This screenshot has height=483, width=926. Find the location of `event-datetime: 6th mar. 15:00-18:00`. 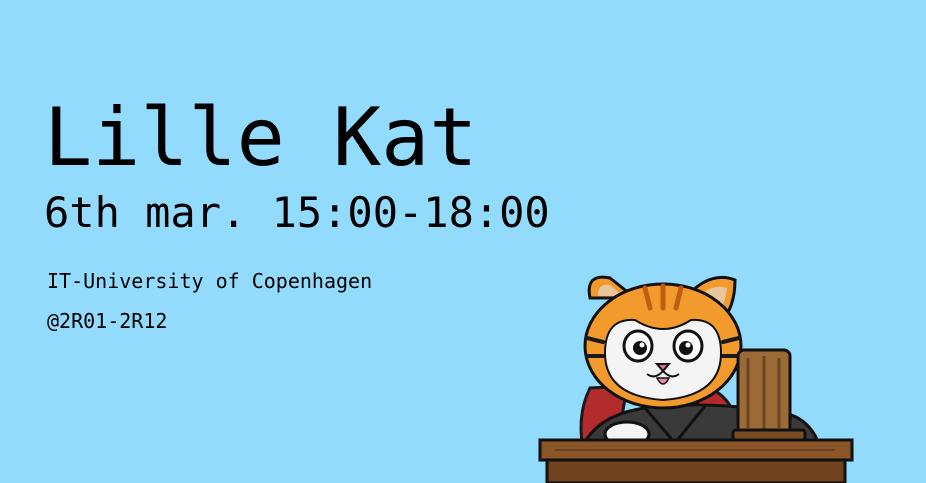

event-datetime: 6th mar. 15:00-18:00 is located at coordinates (297, 212).